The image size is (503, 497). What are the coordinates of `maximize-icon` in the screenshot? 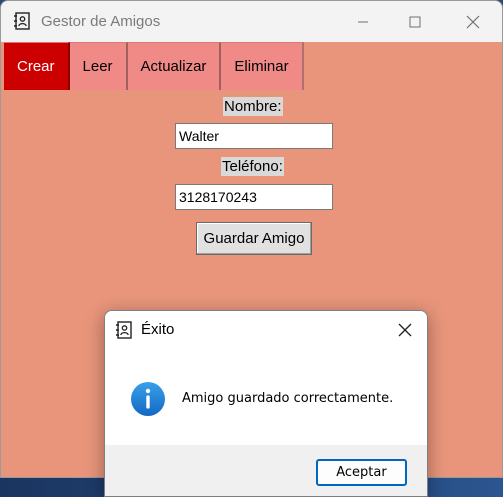 It's located at (415, 21).